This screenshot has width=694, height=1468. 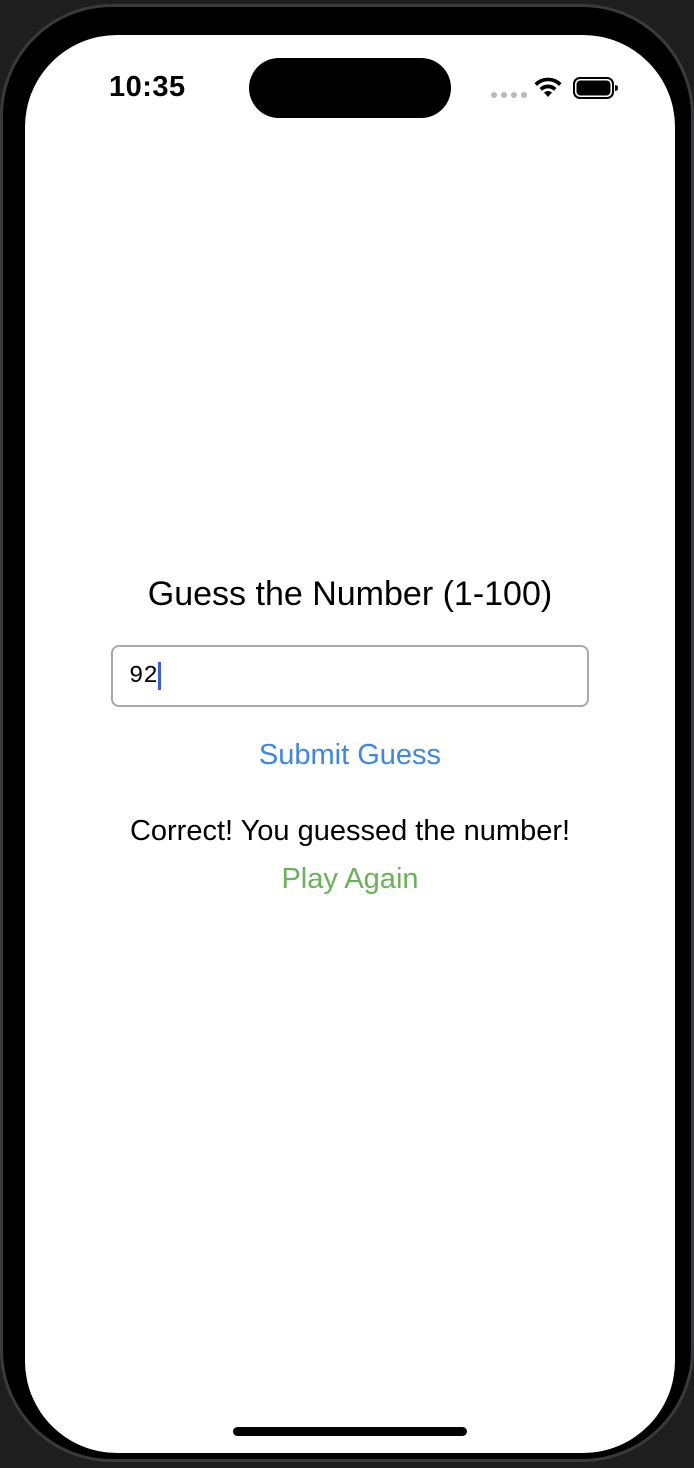 I want to click on play-again-button: Play Again, so click(x=350, y=879).